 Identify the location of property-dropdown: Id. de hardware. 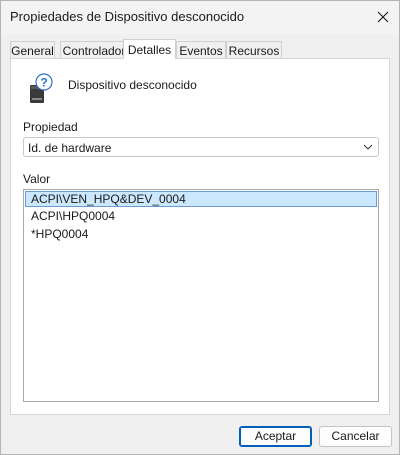
(201, 147).